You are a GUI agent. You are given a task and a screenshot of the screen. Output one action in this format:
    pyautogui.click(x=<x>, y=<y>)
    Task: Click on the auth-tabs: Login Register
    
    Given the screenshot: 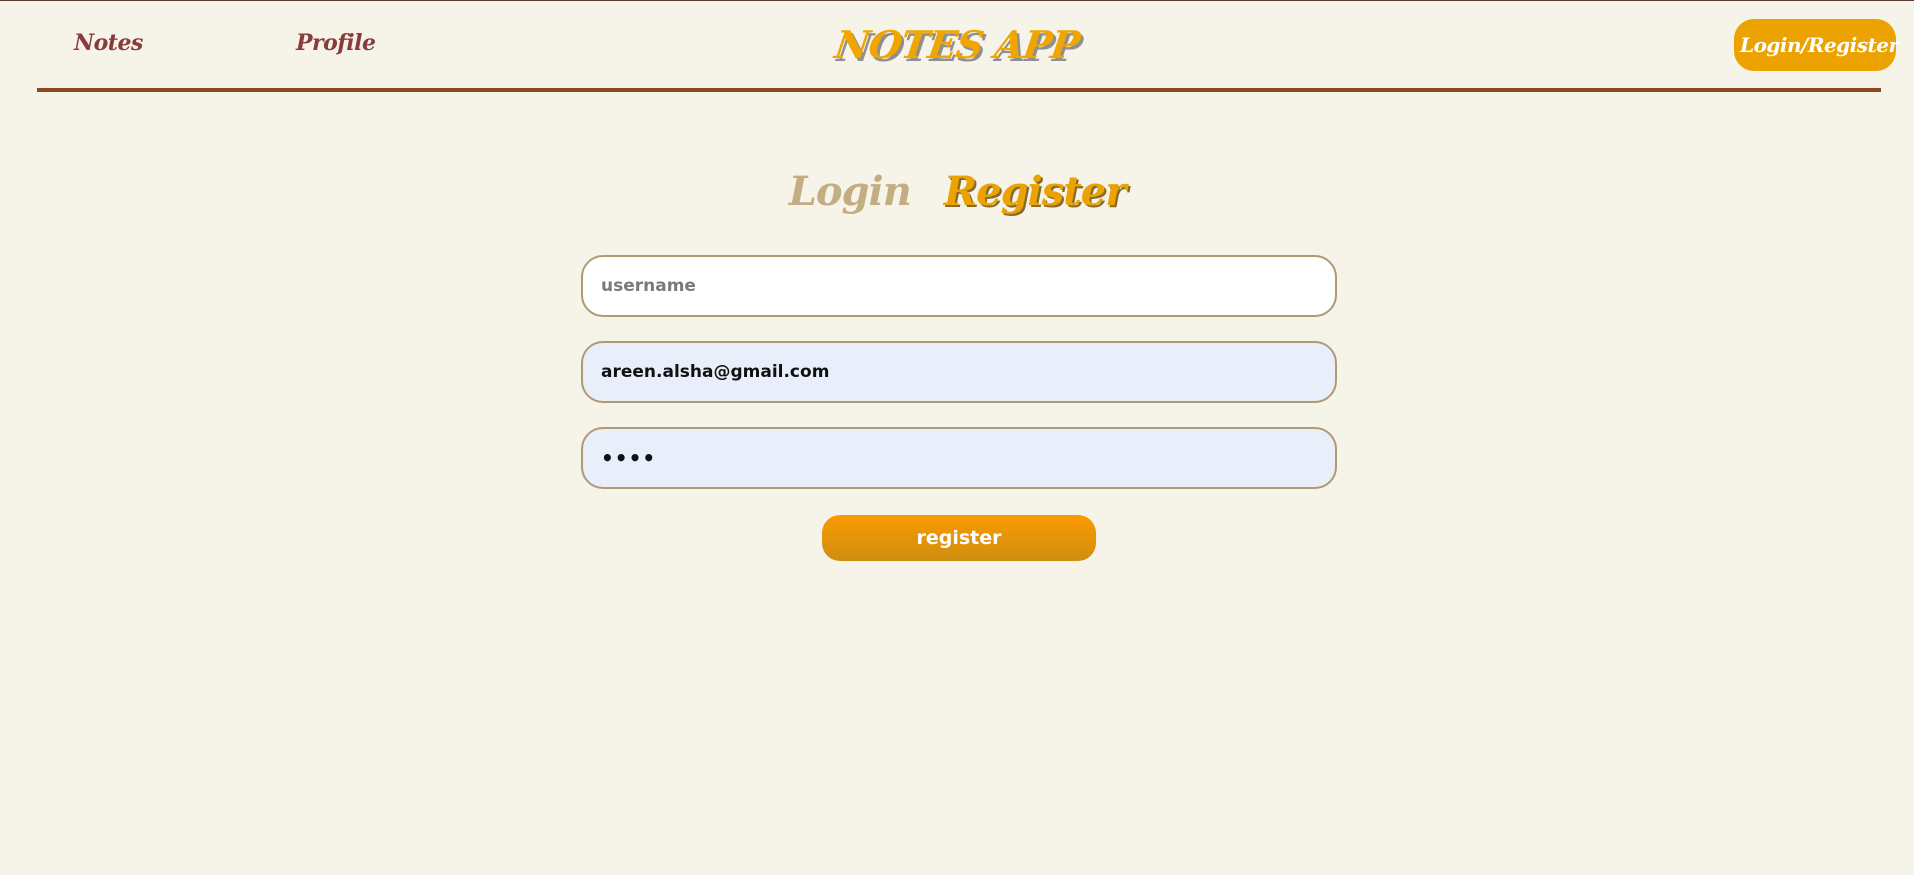 What is the action you would take?
    pyautogui.click(x=957, y=191)
    